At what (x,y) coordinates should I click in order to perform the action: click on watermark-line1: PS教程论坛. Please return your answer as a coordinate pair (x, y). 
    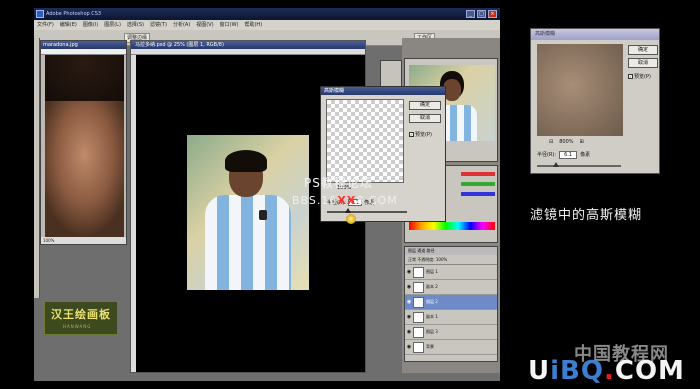
    Looking at the image, I should click on (338, 183).